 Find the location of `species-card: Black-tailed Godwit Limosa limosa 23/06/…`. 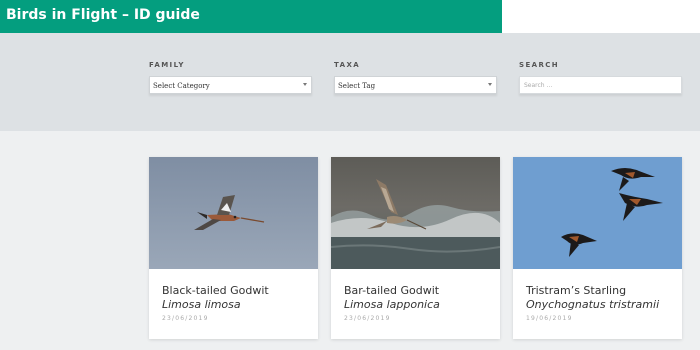

species-card: Black-tailed Godwit Limosa limosa 23/06/… is located at coordinates (233, 248).